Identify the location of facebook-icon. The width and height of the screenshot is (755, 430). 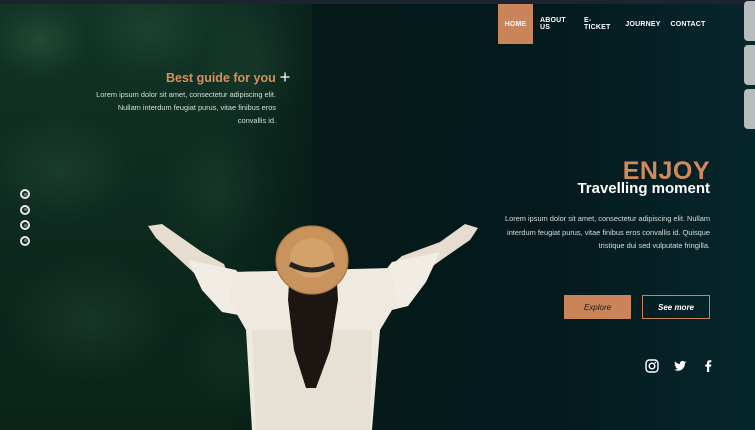
(708, 366).